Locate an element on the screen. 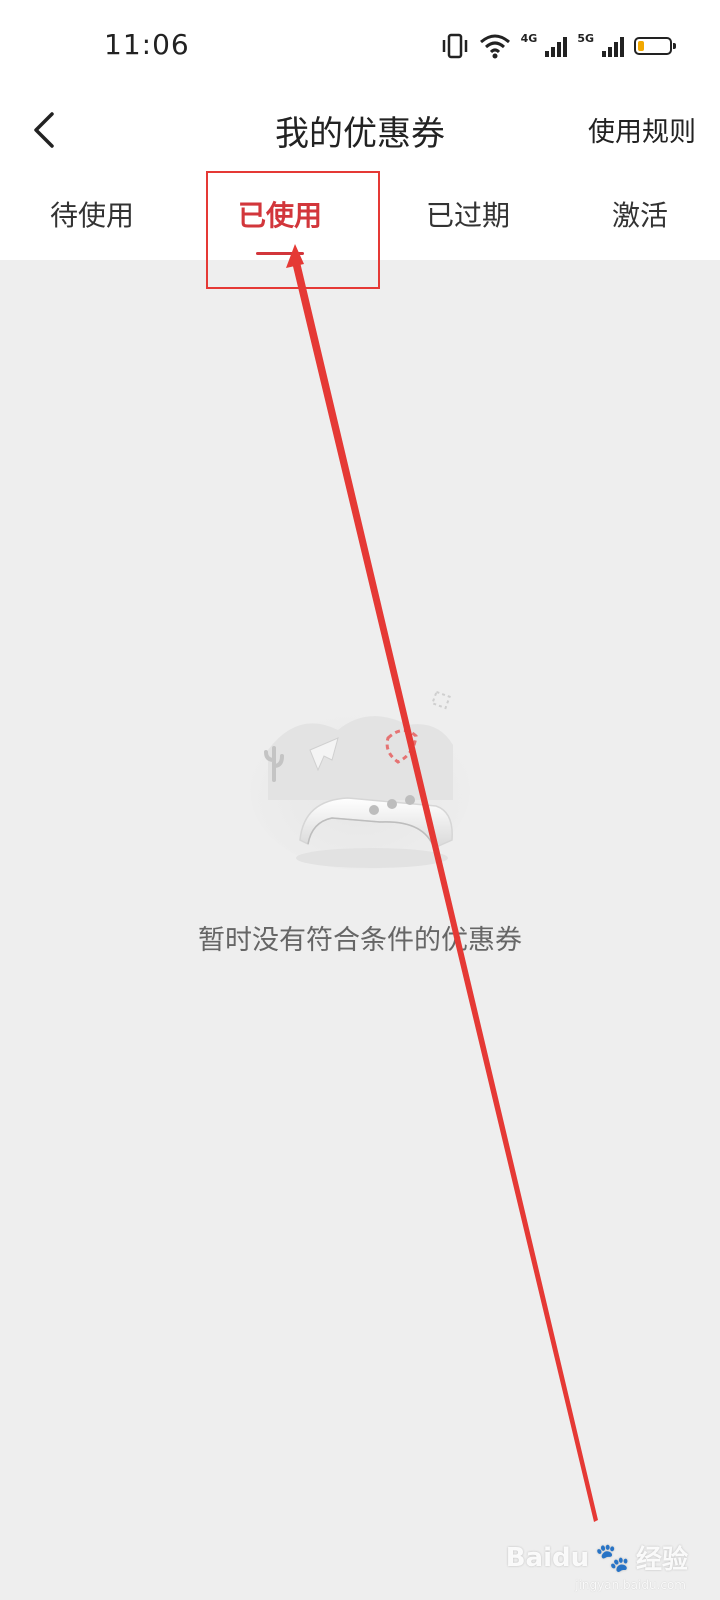  watermark-url: jingyan.baidu.com is located at coordinates (630, 1585).